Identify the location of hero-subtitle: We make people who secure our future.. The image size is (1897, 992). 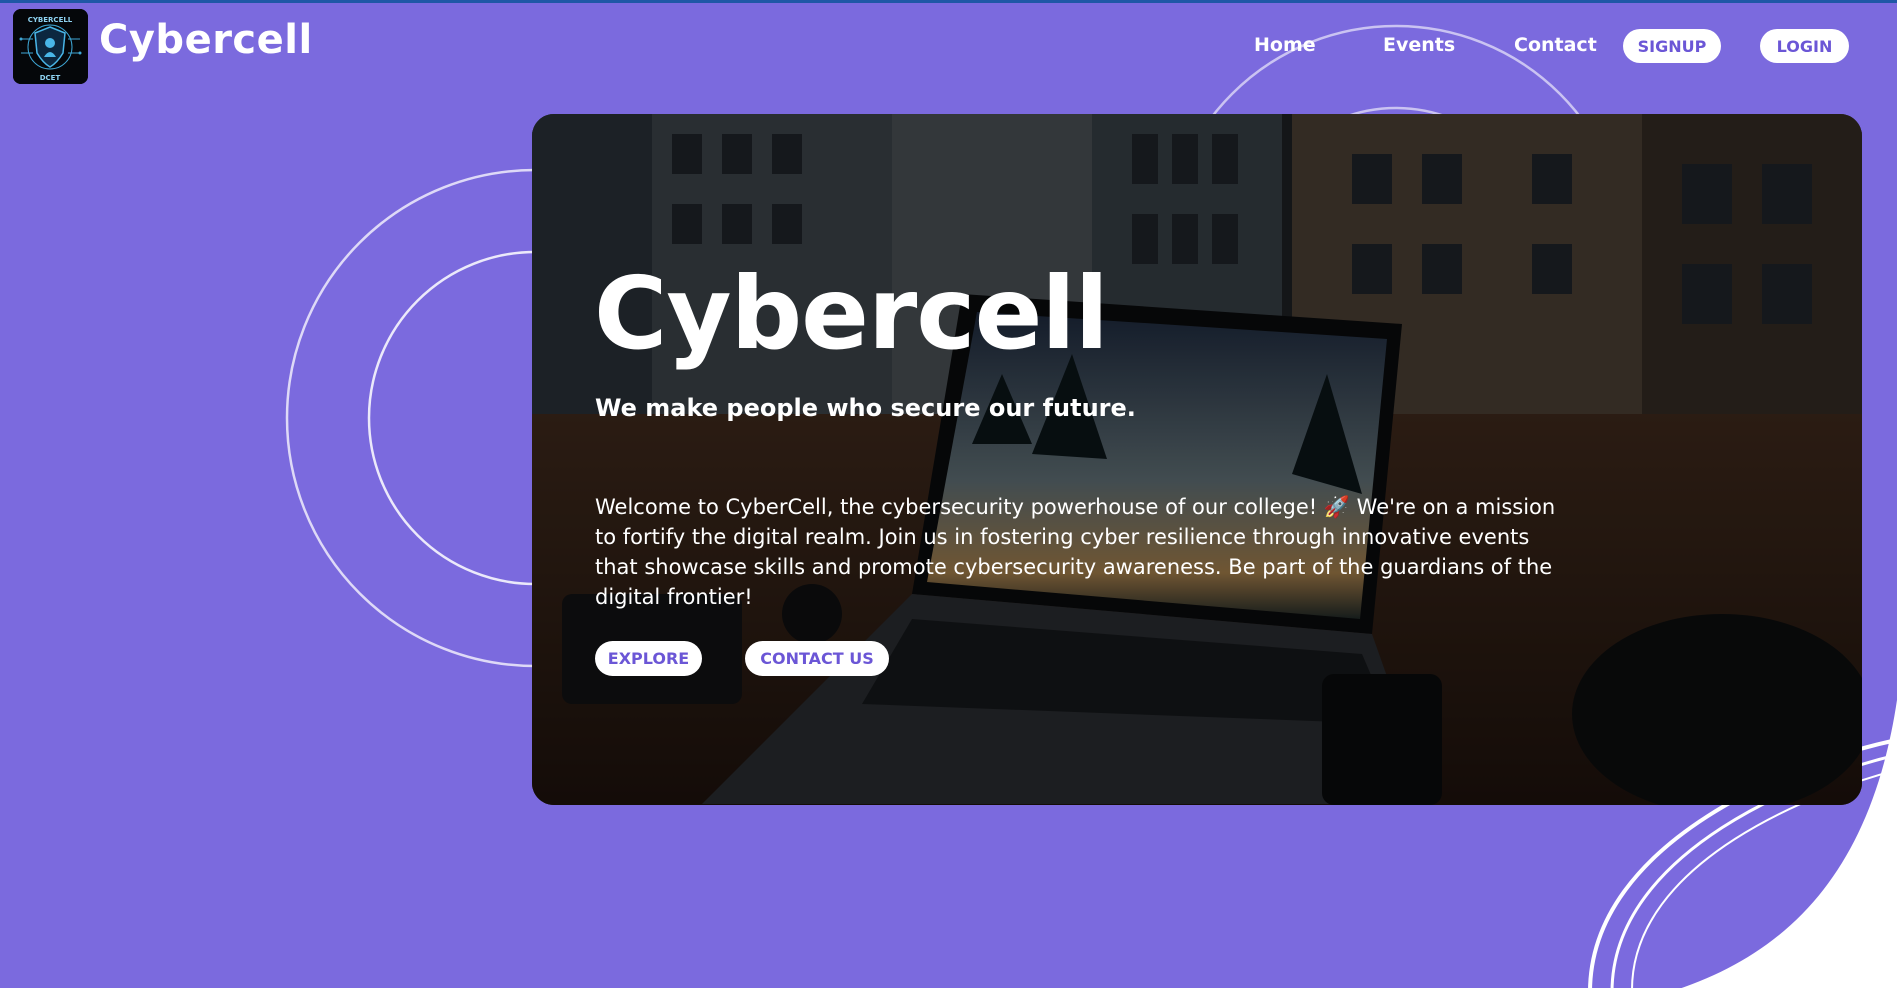
(865, 408).